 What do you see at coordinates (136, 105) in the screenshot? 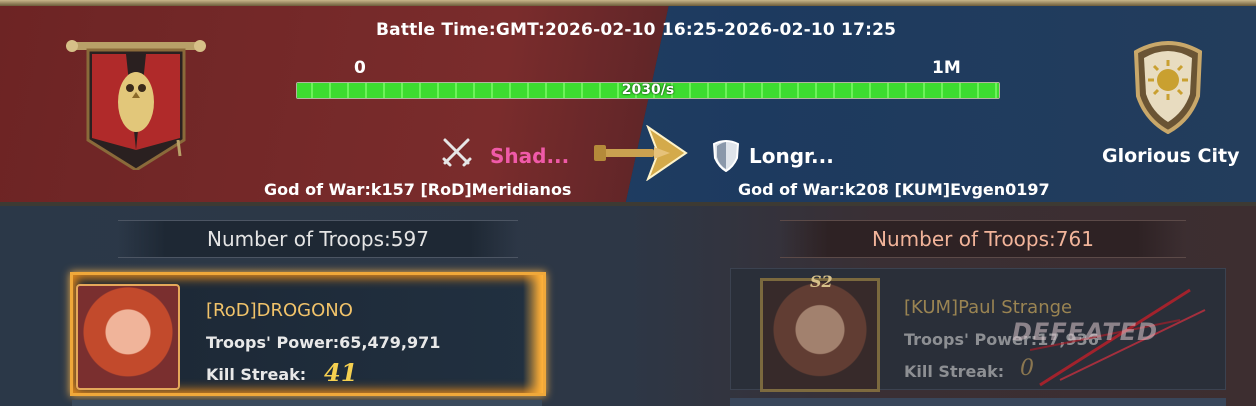
I see `owl-banner-icon` at bounding box center [136, 105].